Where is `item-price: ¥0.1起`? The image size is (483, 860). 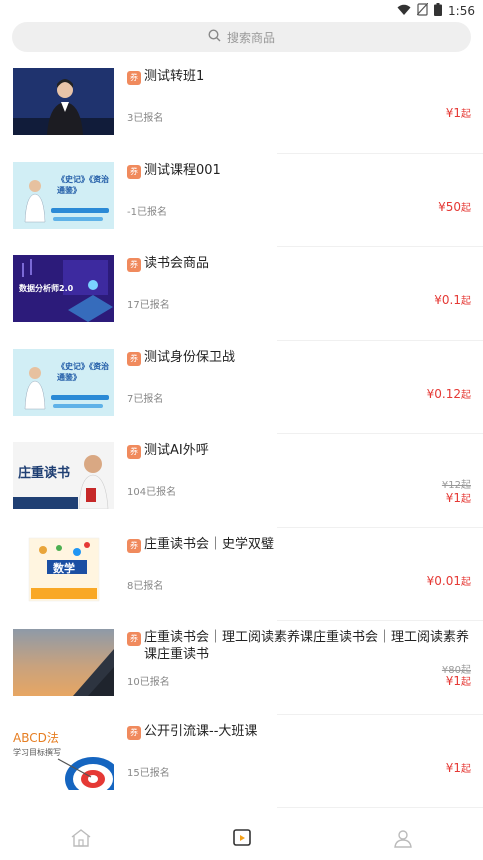 item-price: ¥0.1起 is located at coordinates (452, 300).